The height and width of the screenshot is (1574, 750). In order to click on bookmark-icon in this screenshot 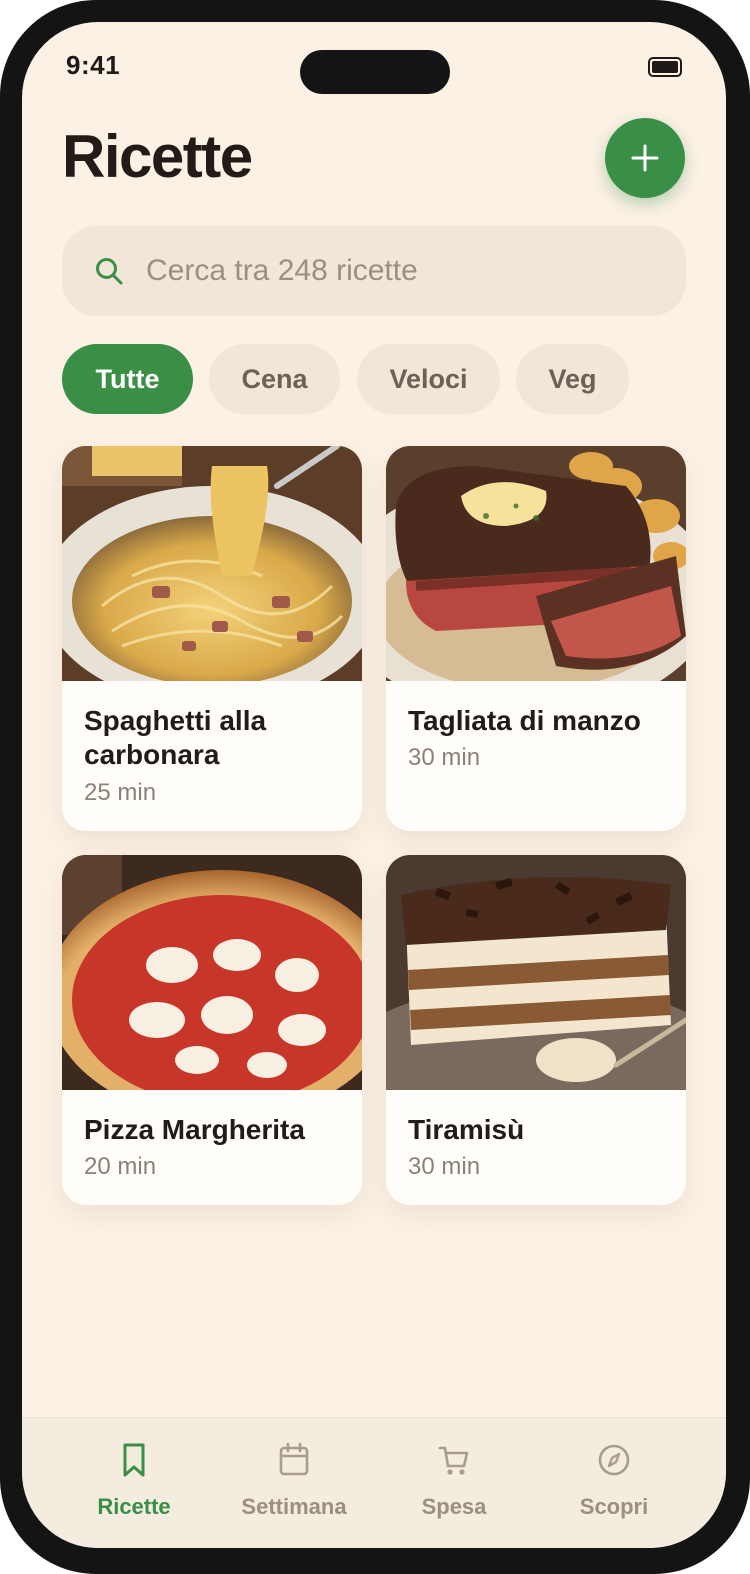, I will do `click(134, 1460)`.